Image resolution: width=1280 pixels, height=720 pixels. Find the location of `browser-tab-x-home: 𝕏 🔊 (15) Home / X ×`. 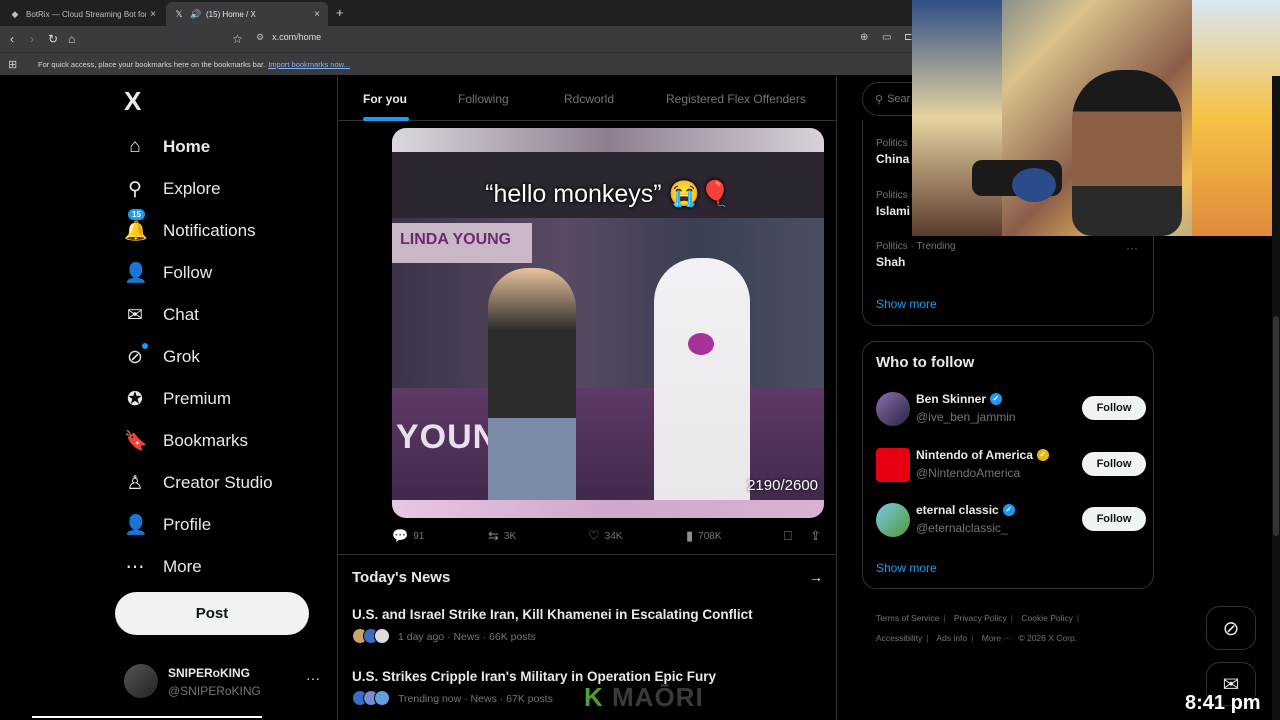

browser-tab-x-home: 𝕏 🔊 (15) Home / X × is located at coordinates (247, 14).